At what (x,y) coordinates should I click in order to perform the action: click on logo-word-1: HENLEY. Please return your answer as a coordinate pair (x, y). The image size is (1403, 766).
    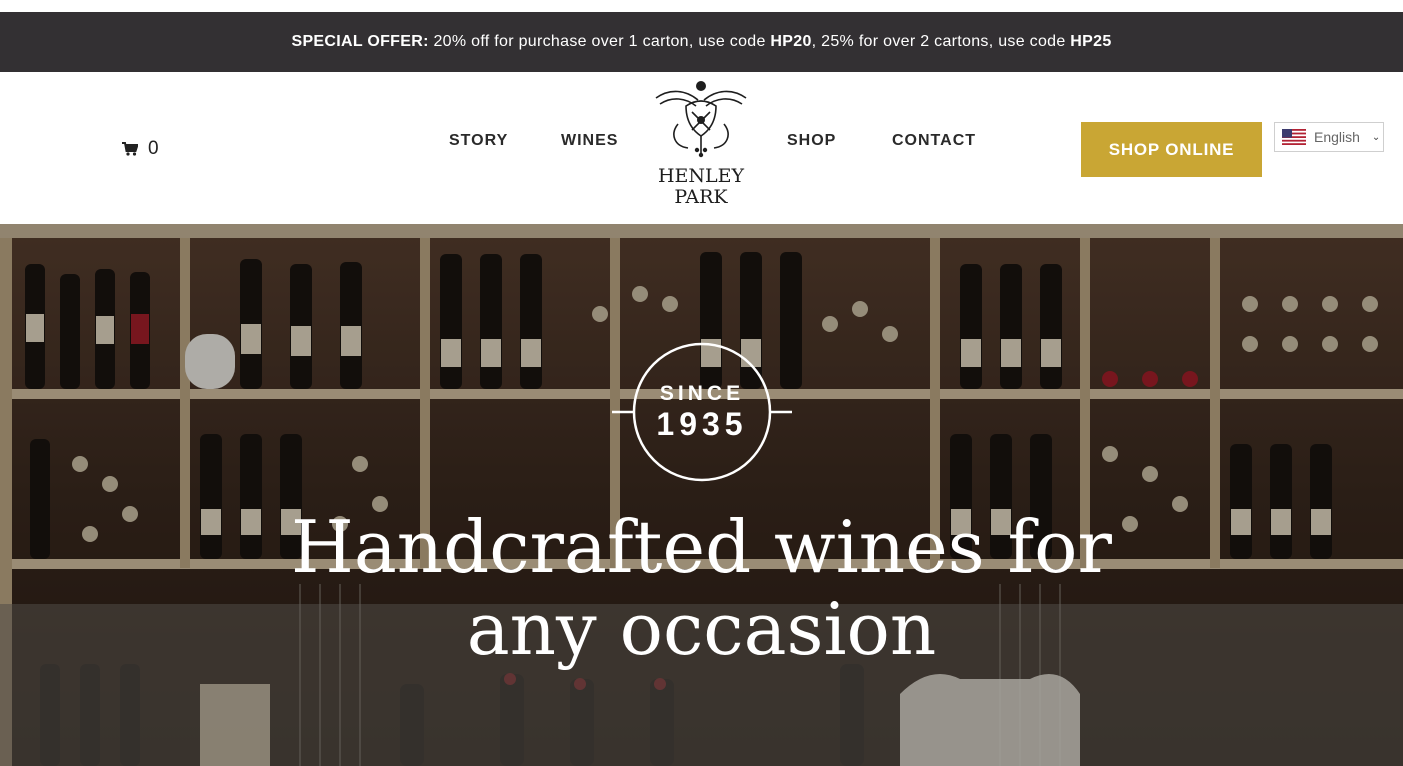
    Looking at the image, I should click on (701, 176).